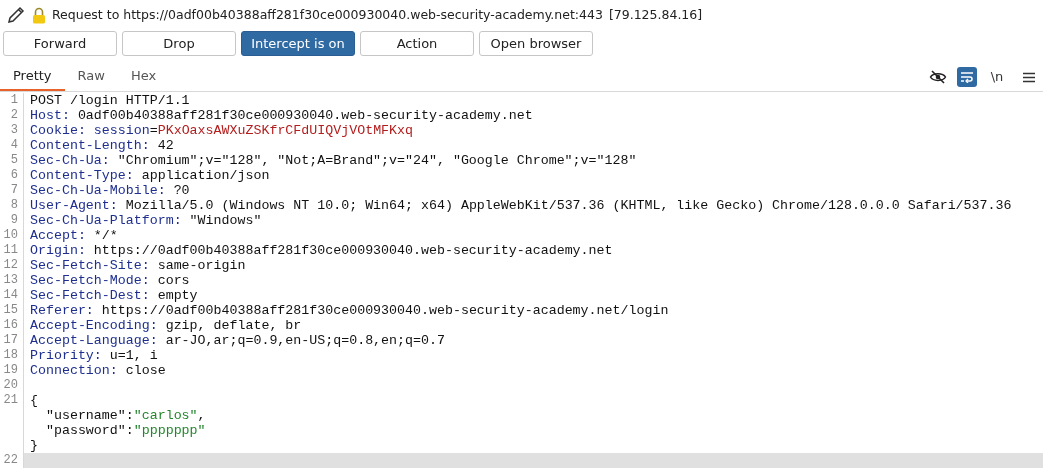 This screenshot has width=1043, height=469. I want to click on toolbar-button: Forward, so click(60, 43).